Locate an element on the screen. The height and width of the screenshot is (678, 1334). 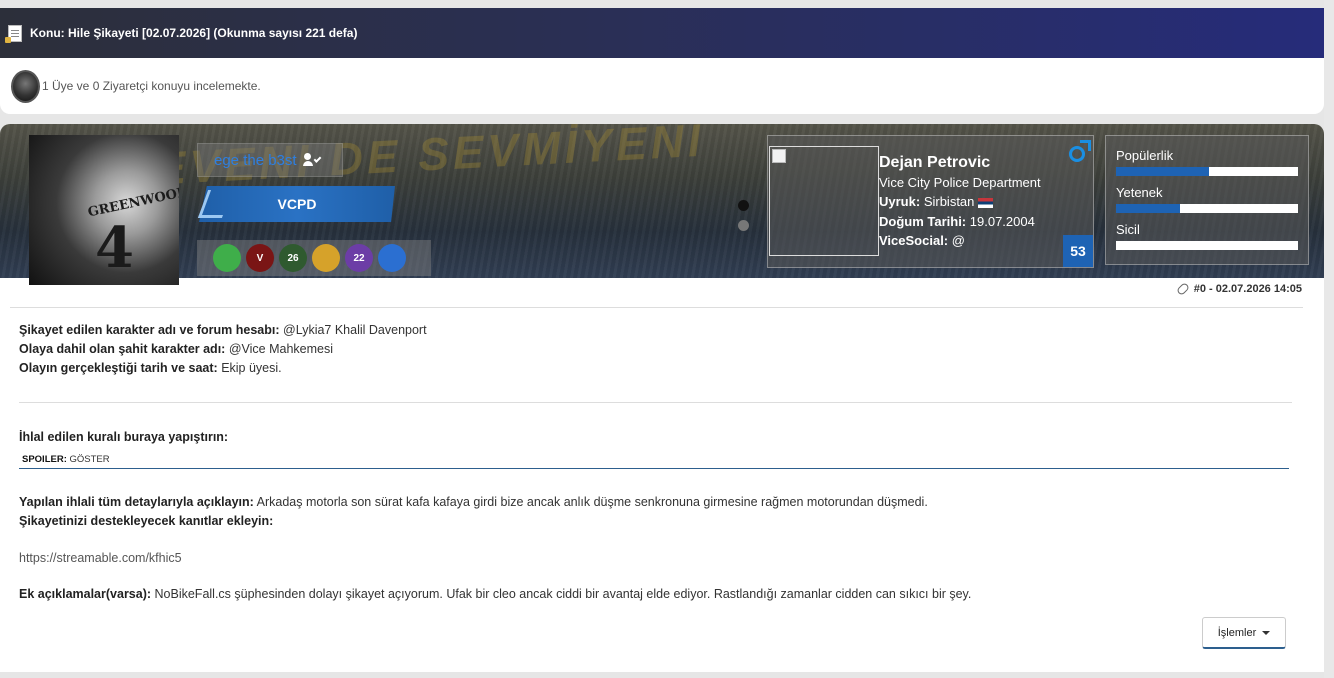
group-badge: VCPD is located at coordinates (296, 204).